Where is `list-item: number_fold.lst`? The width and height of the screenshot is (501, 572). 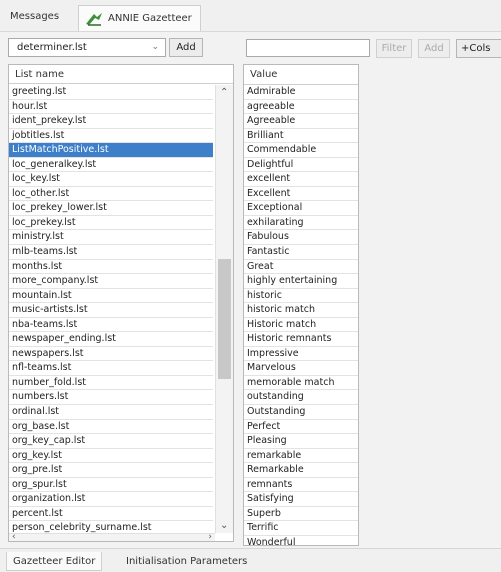
list-item: number_fold.lst is located at coordinates (111, 383).